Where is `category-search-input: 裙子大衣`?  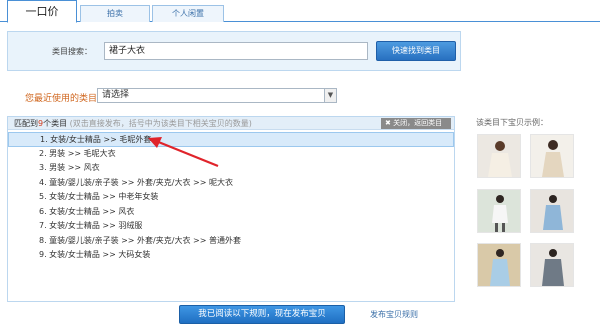
category-search-input: 裙子大衣 is located at coordinates (236, 51).